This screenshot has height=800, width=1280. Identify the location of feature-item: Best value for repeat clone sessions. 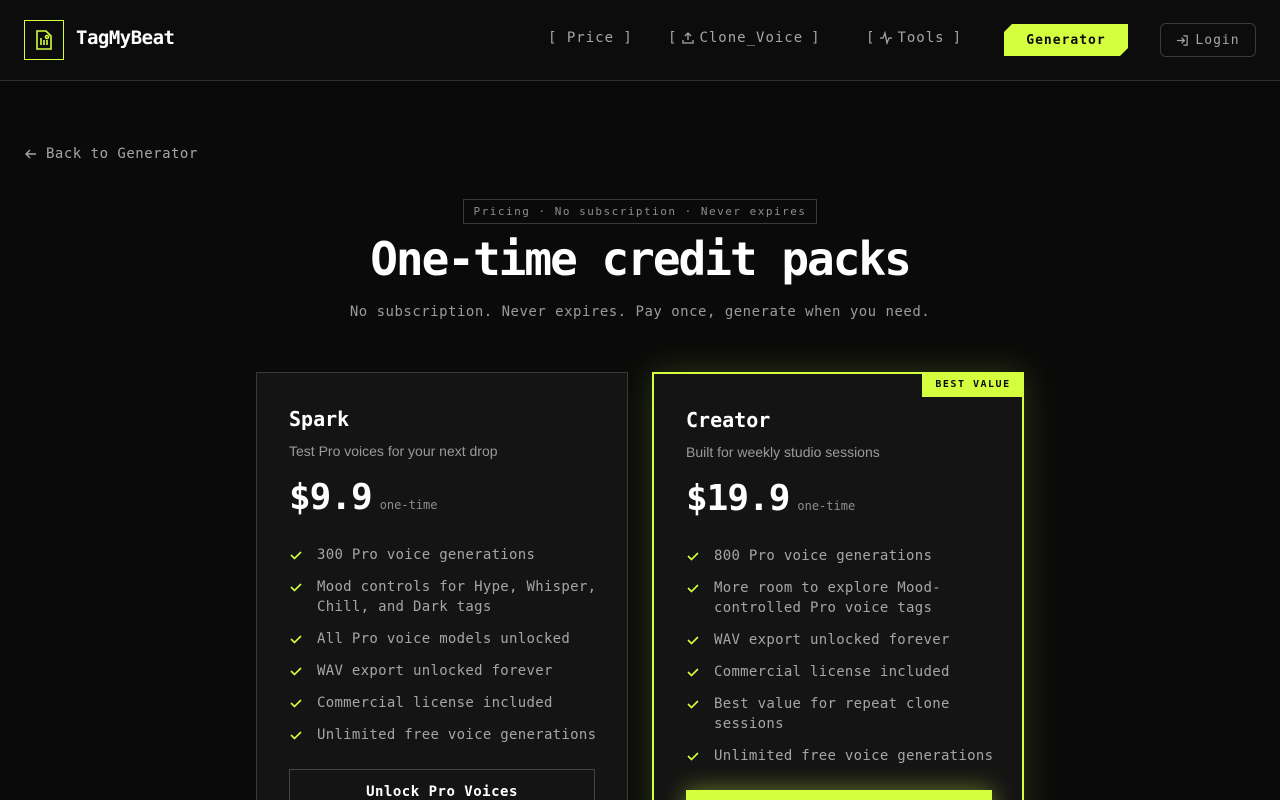
(841, 714).